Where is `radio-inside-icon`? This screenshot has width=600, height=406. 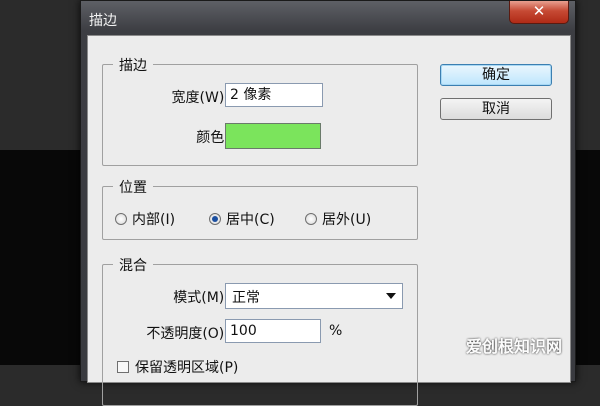
radio-inside-icon is located at coordinates (121, 219).